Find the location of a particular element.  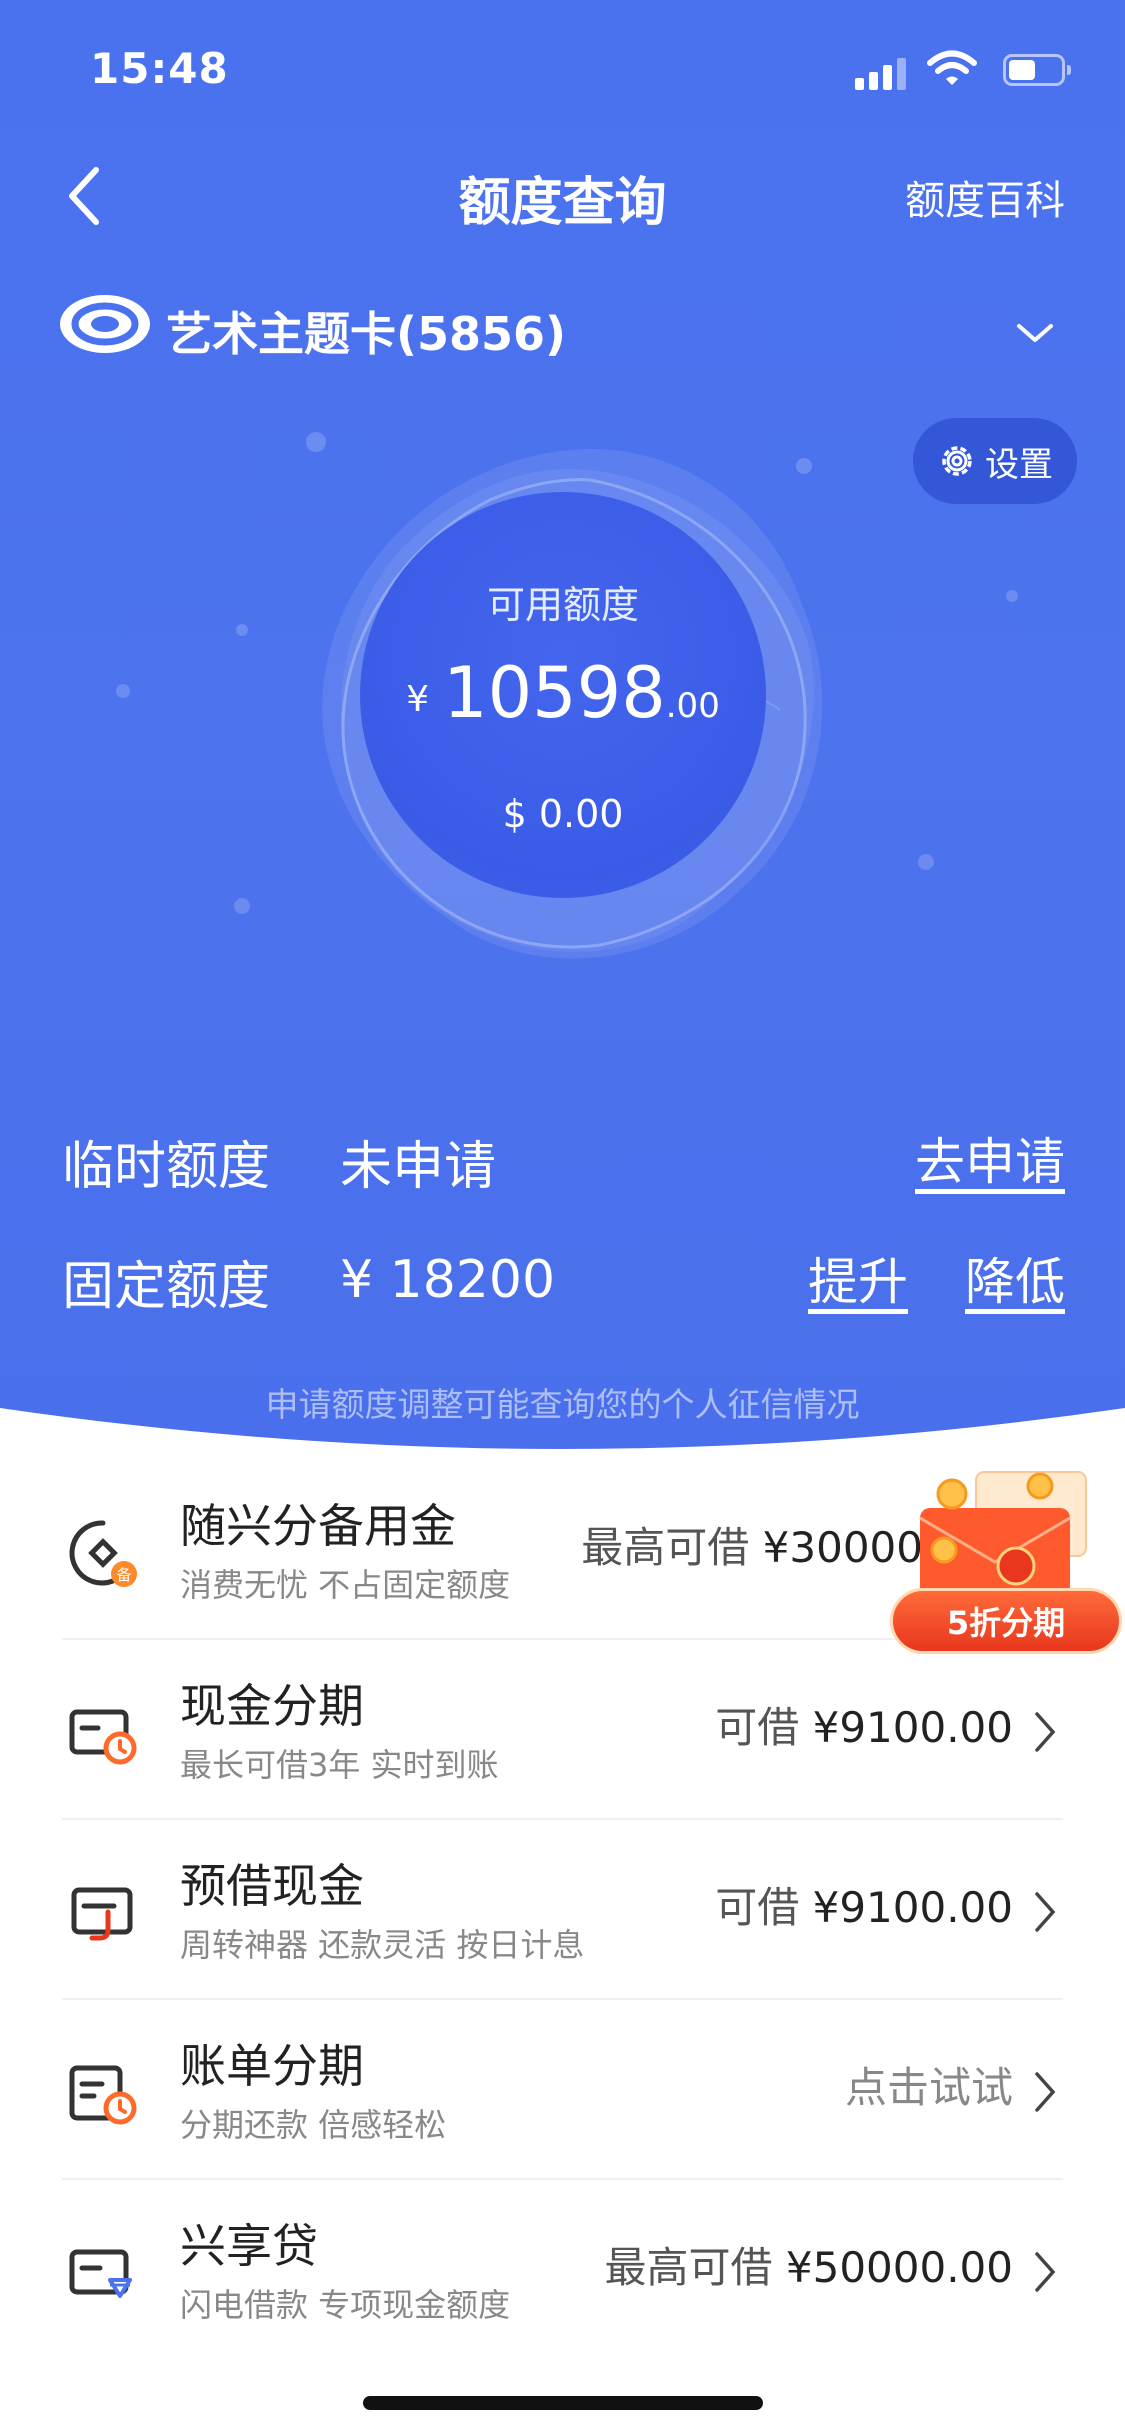

service-title: 现金分期 is located at coordinates (272, 1706).